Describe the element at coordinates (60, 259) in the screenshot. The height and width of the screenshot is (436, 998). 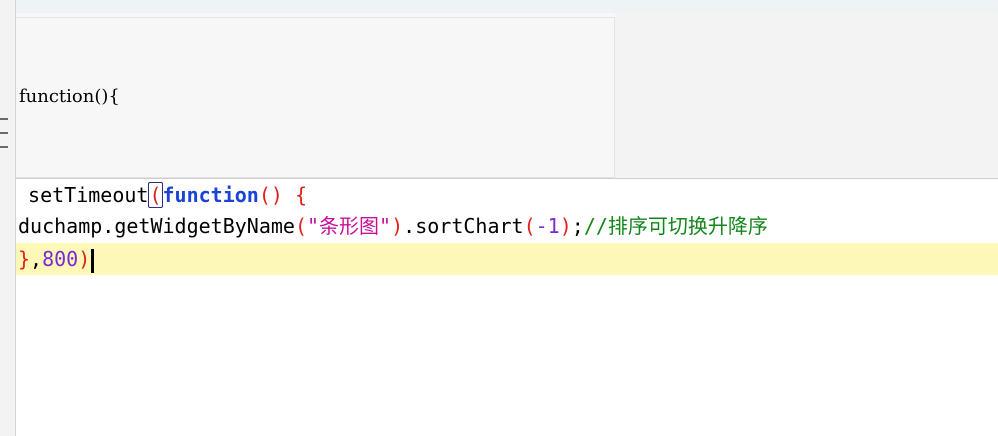
I see `number-literal: 800` at that location.